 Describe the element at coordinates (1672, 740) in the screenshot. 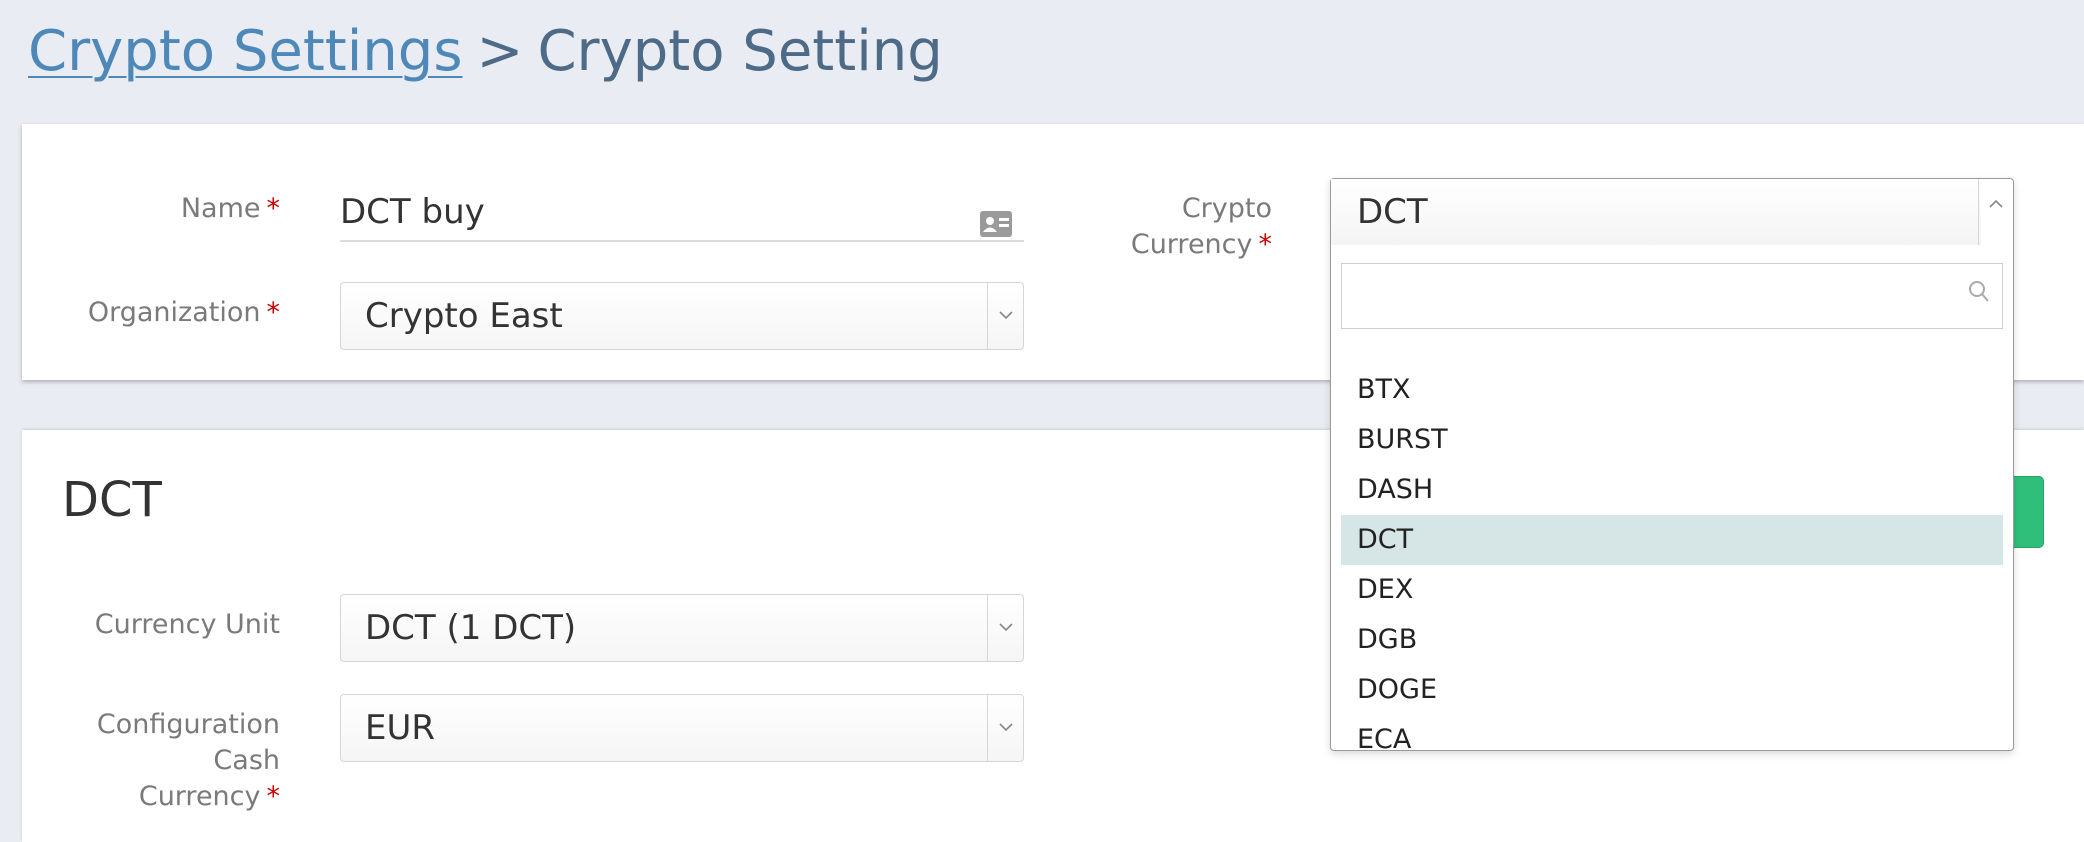

I see `dropdown-option-eca: ECA` at that location.